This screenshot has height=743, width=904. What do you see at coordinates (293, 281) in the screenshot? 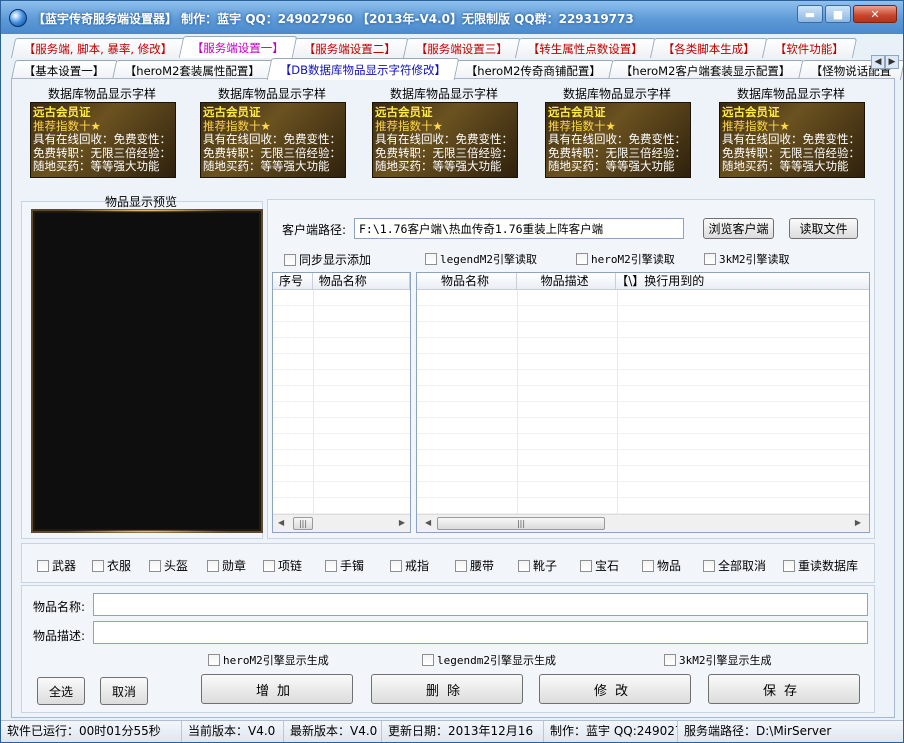
I see `column-header: 序号` at bounding box center [293, 281].